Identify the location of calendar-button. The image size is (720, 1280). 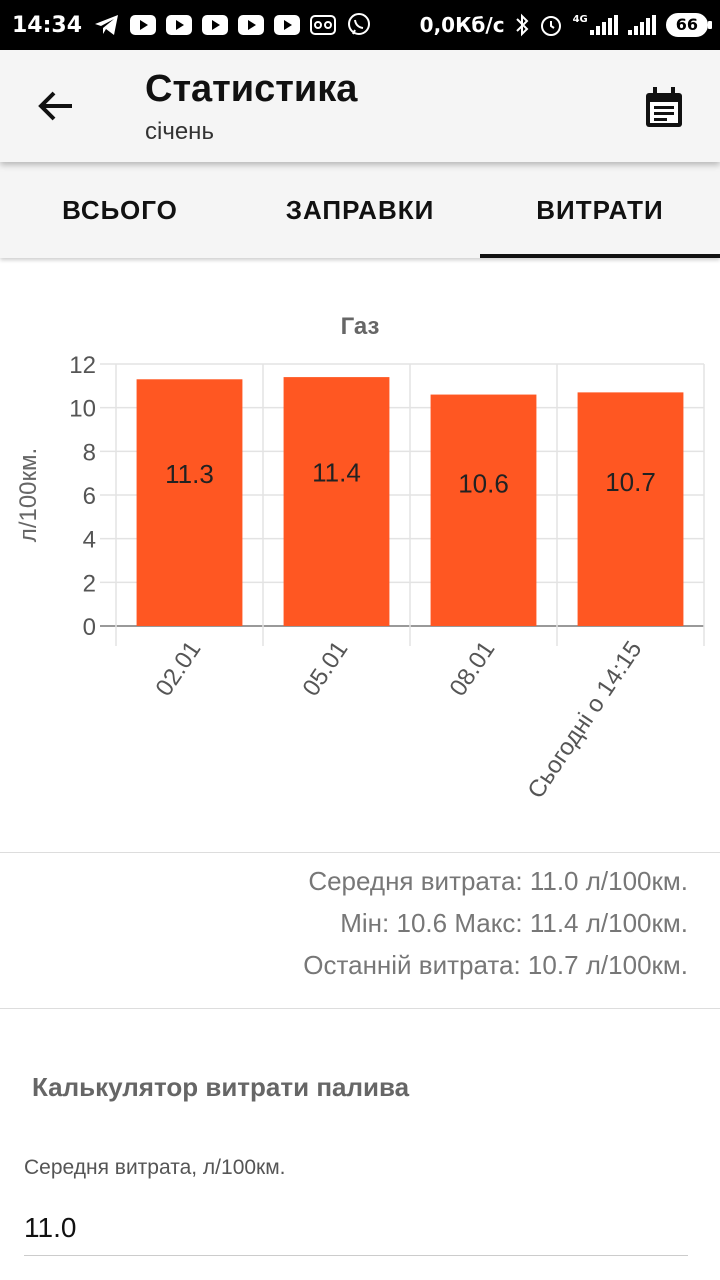
(664, 108).